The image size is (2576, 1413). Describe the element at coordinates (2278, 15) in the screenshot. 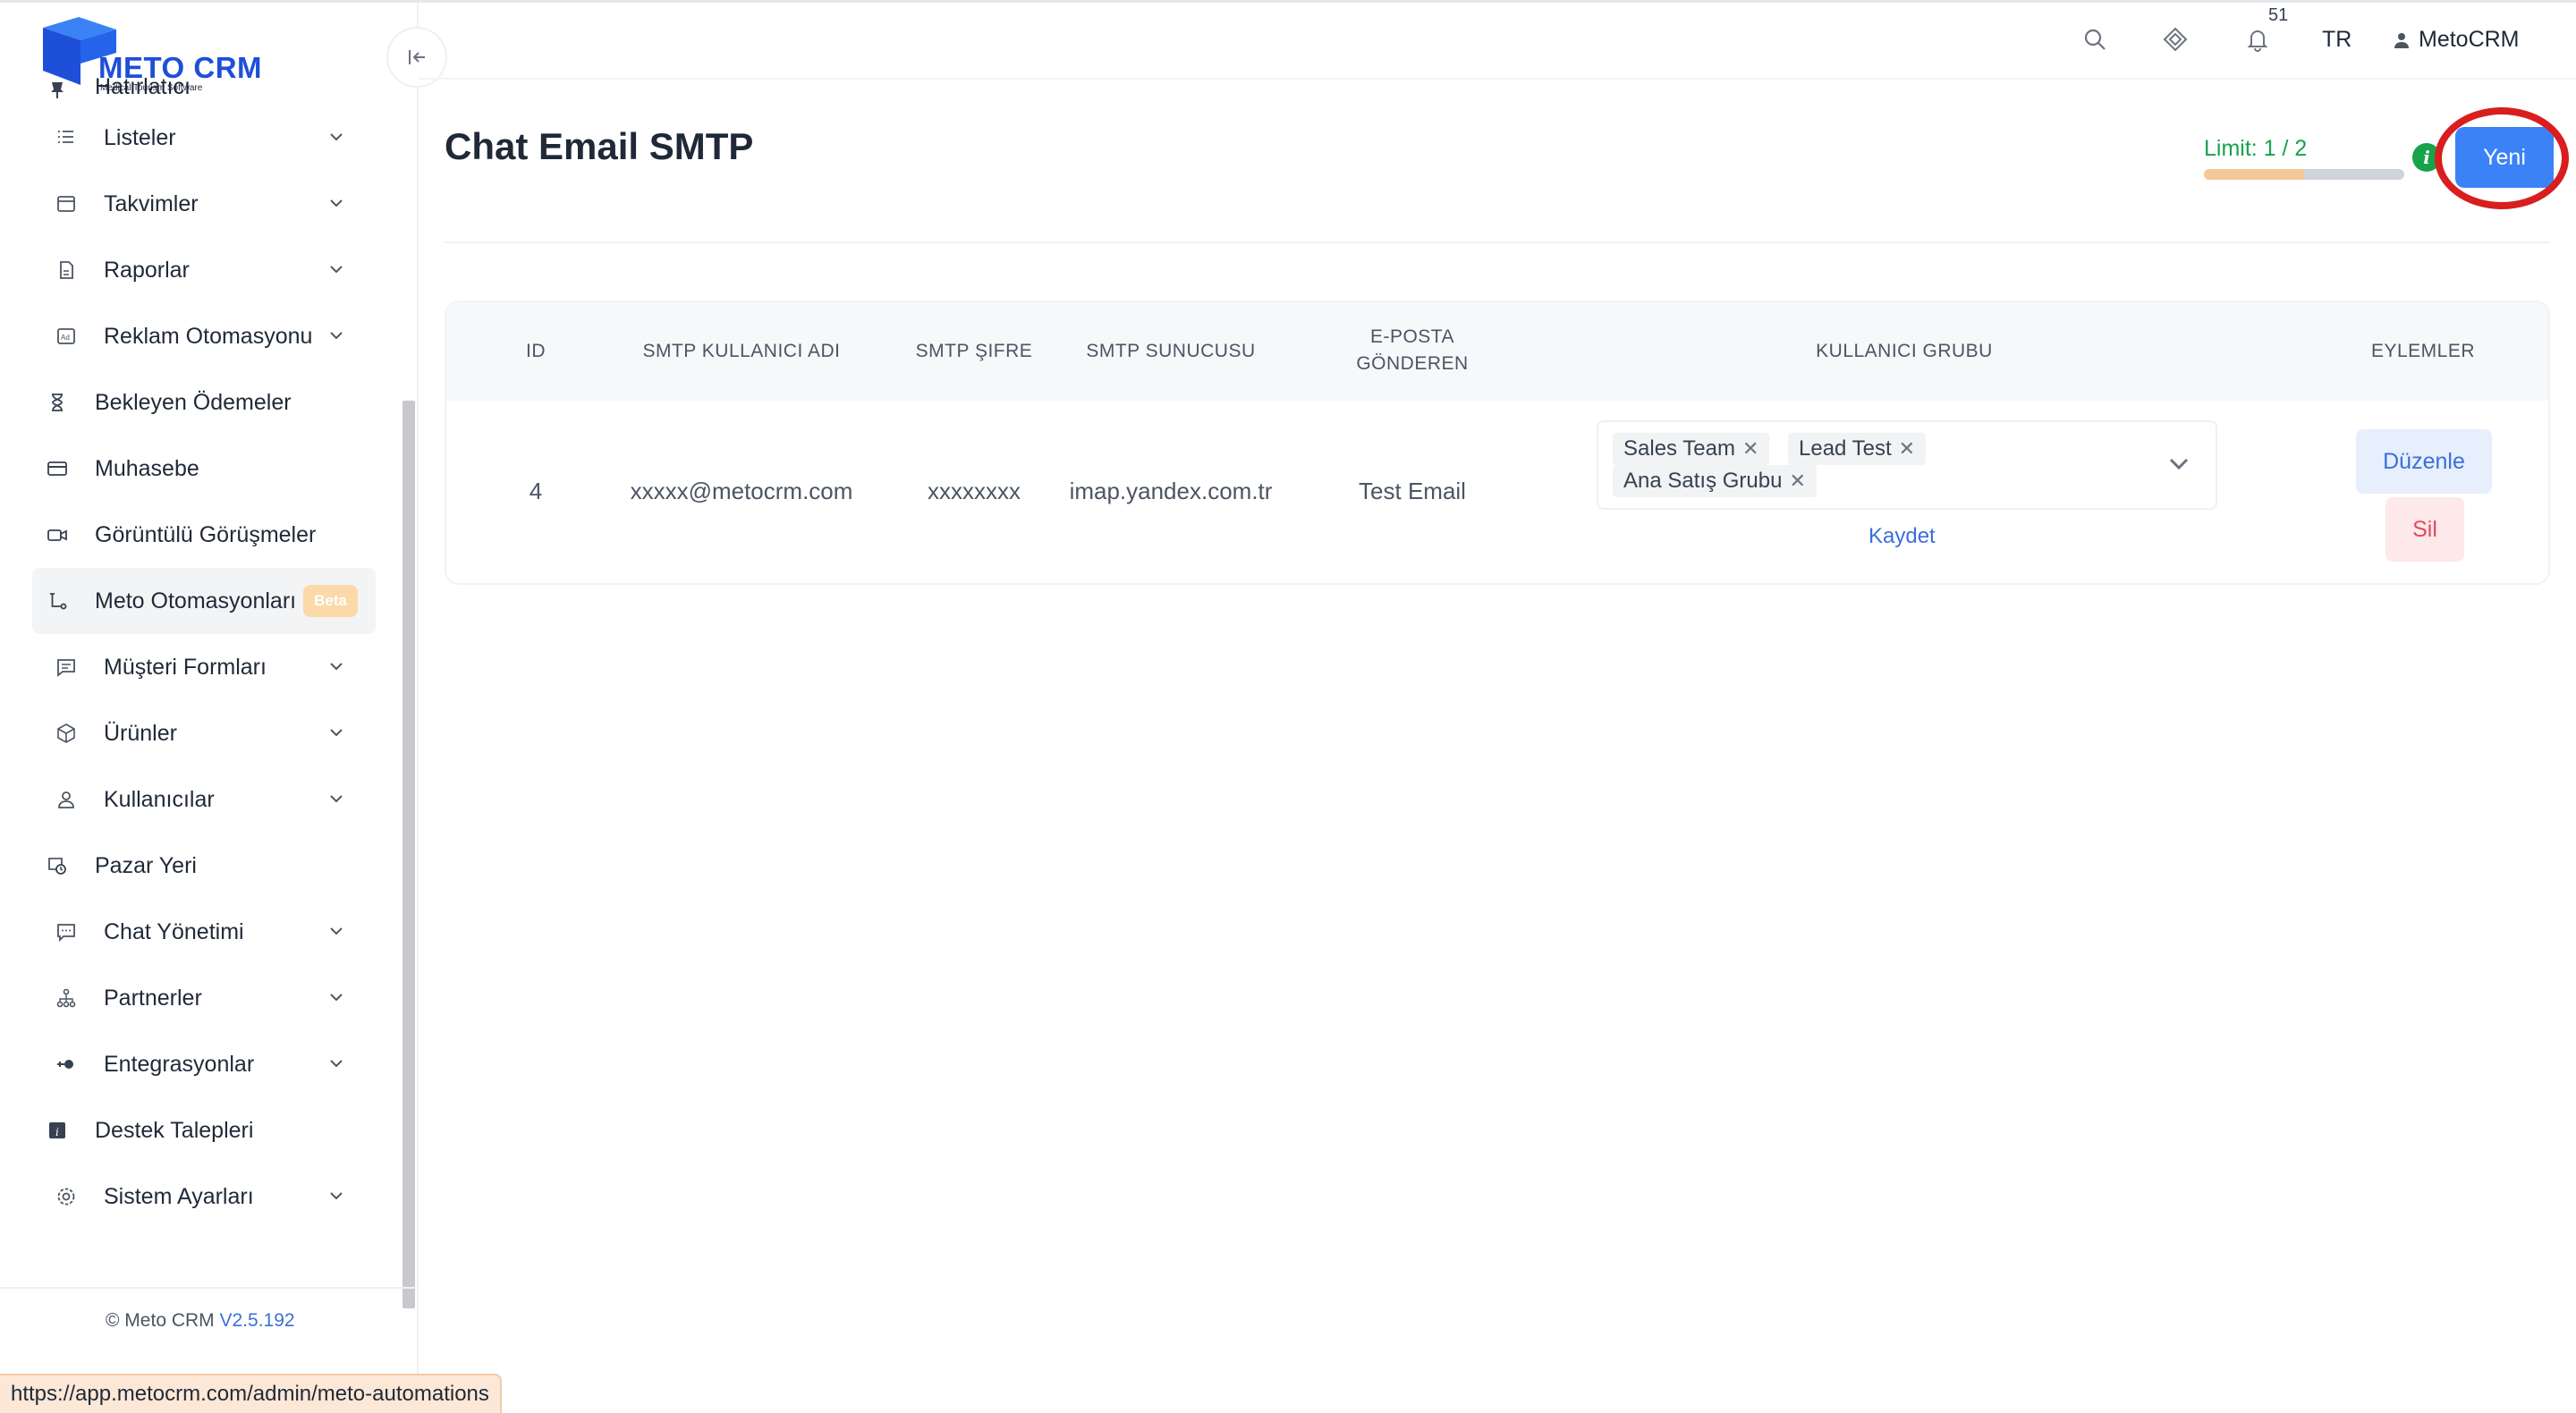

I see `notification-count: 51` at that location.